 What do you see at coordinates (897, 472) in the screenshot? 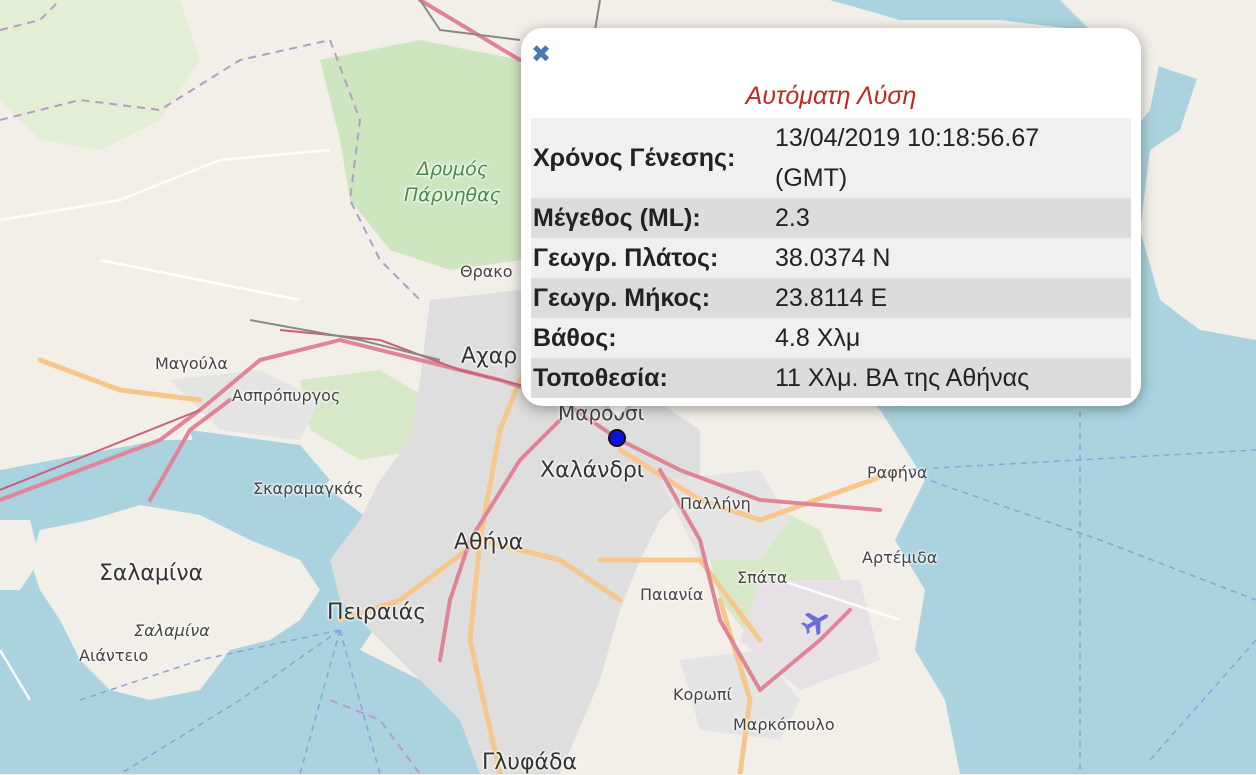
I see `place-label-rafina: Ραφήνα` at bounding box center [897, 472].